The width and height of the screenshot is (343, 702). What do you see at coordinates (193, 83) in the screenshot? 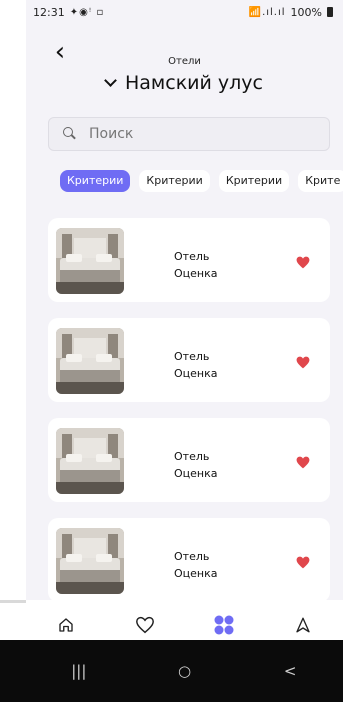
I see `page-title: Намский улус` at bounding box center [193, 83].